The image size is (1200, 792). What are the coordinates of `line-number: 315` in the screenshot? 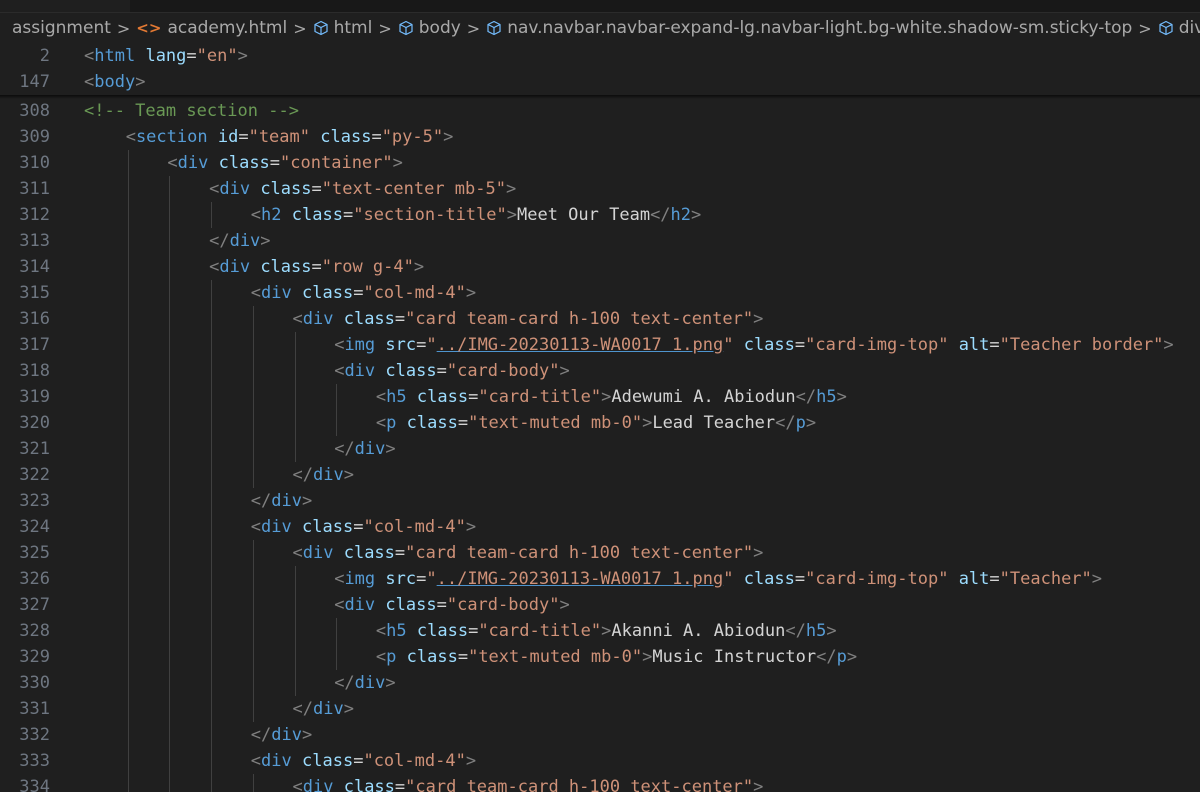 It's located at (34, 293).